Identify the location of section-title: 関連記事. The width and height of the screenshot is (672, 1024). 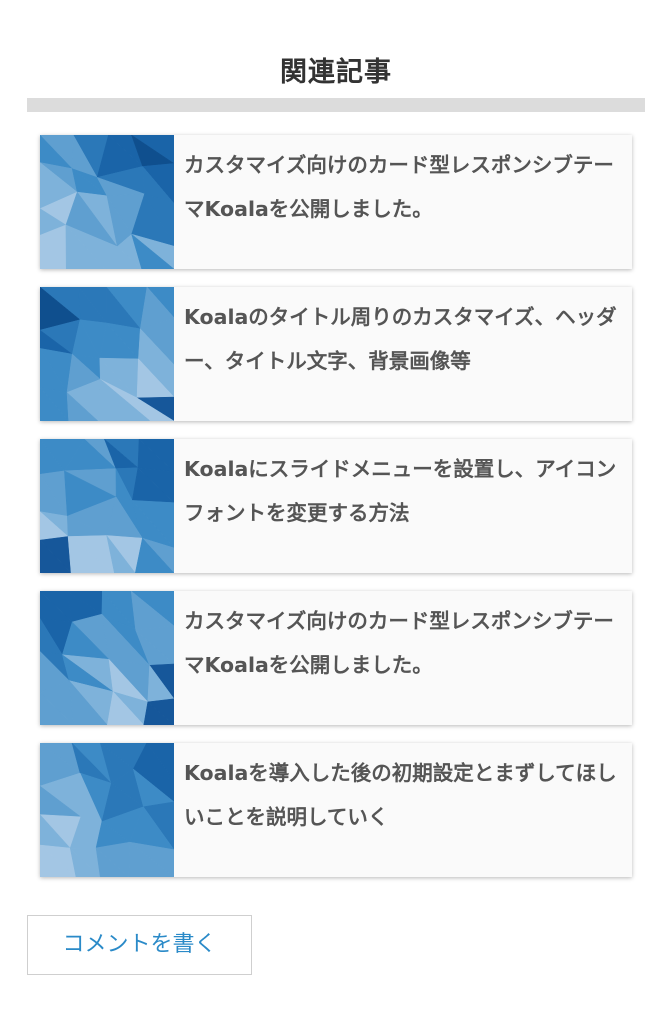
(336, 72).